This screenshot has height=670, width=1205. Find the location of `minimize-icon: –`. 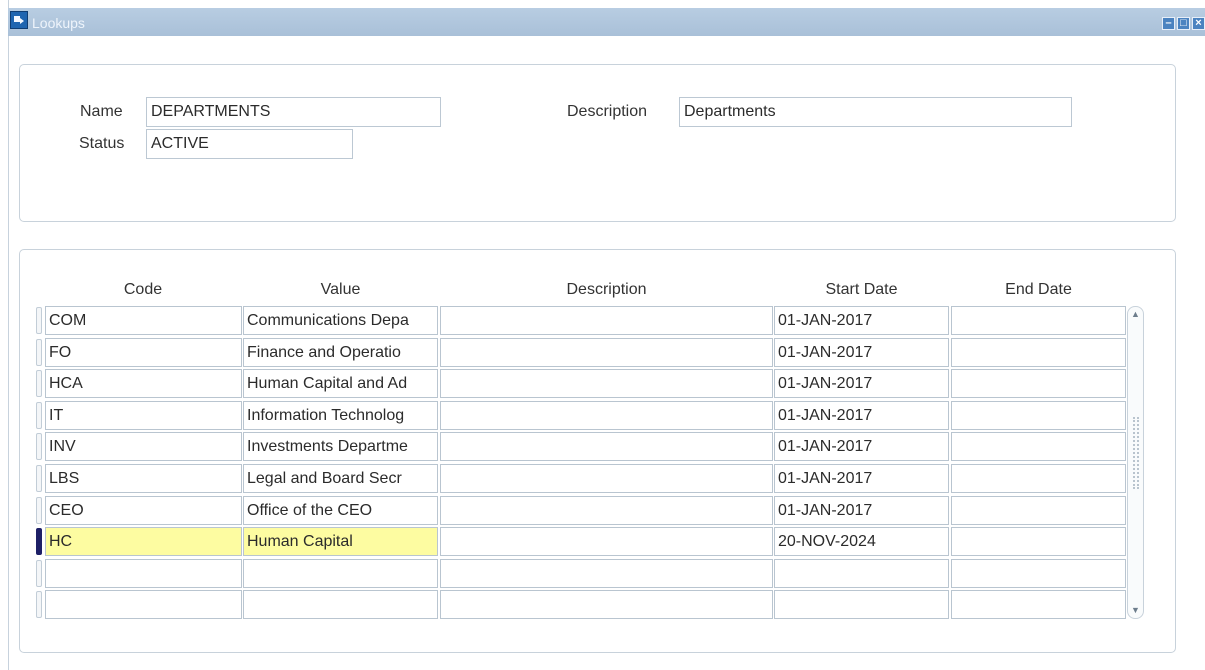

minimize-icon: – is located at coordinates (1168, 23).